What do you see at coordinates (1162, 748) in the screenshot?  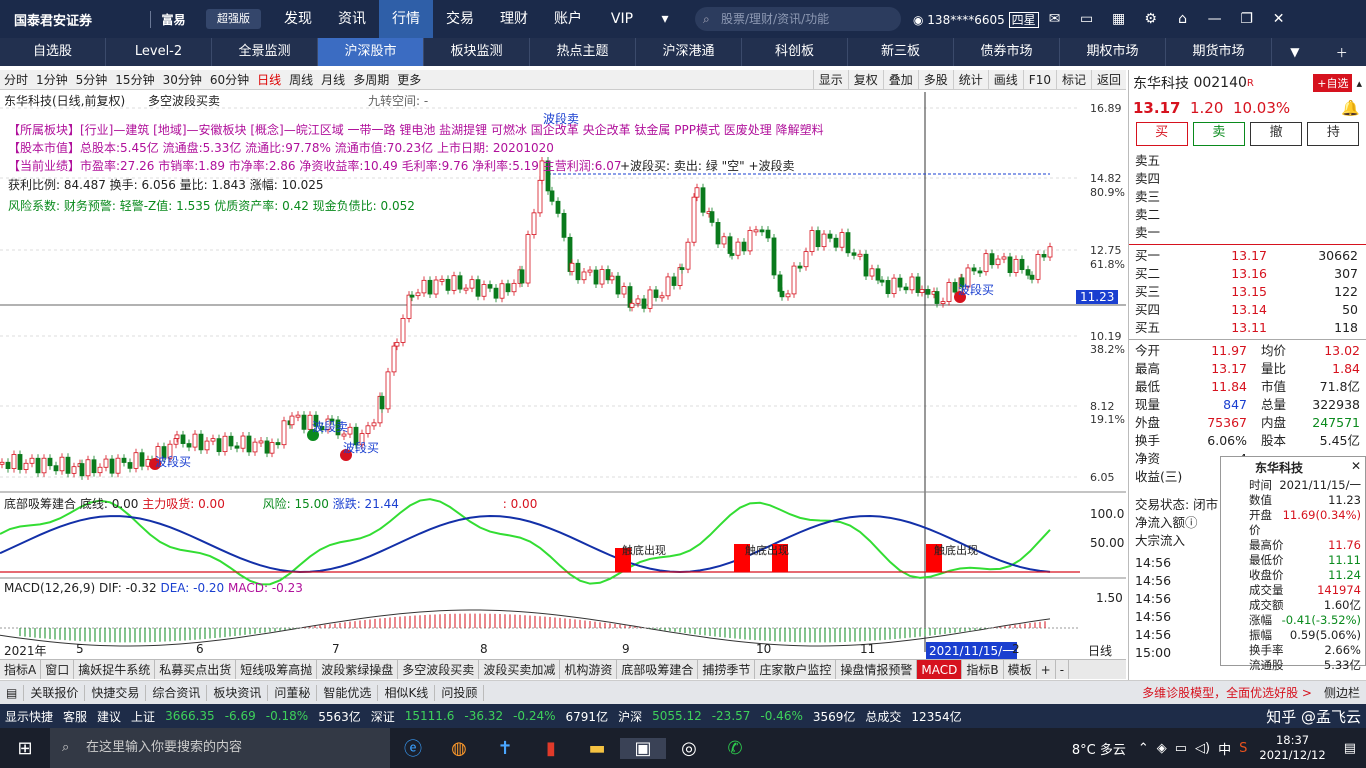 I see `shield-icon: ◈` at bounding box center [1162, 748].